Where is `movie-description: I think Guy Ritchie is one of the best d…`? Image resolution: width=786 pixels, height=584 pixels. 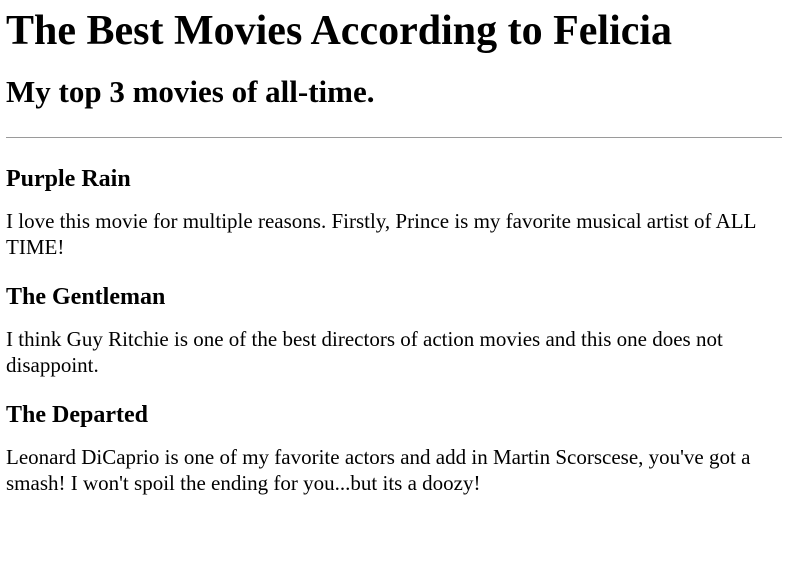
movie-description: I think Guy Ritchie is one of the best d… is located at coordinates (364, 352).